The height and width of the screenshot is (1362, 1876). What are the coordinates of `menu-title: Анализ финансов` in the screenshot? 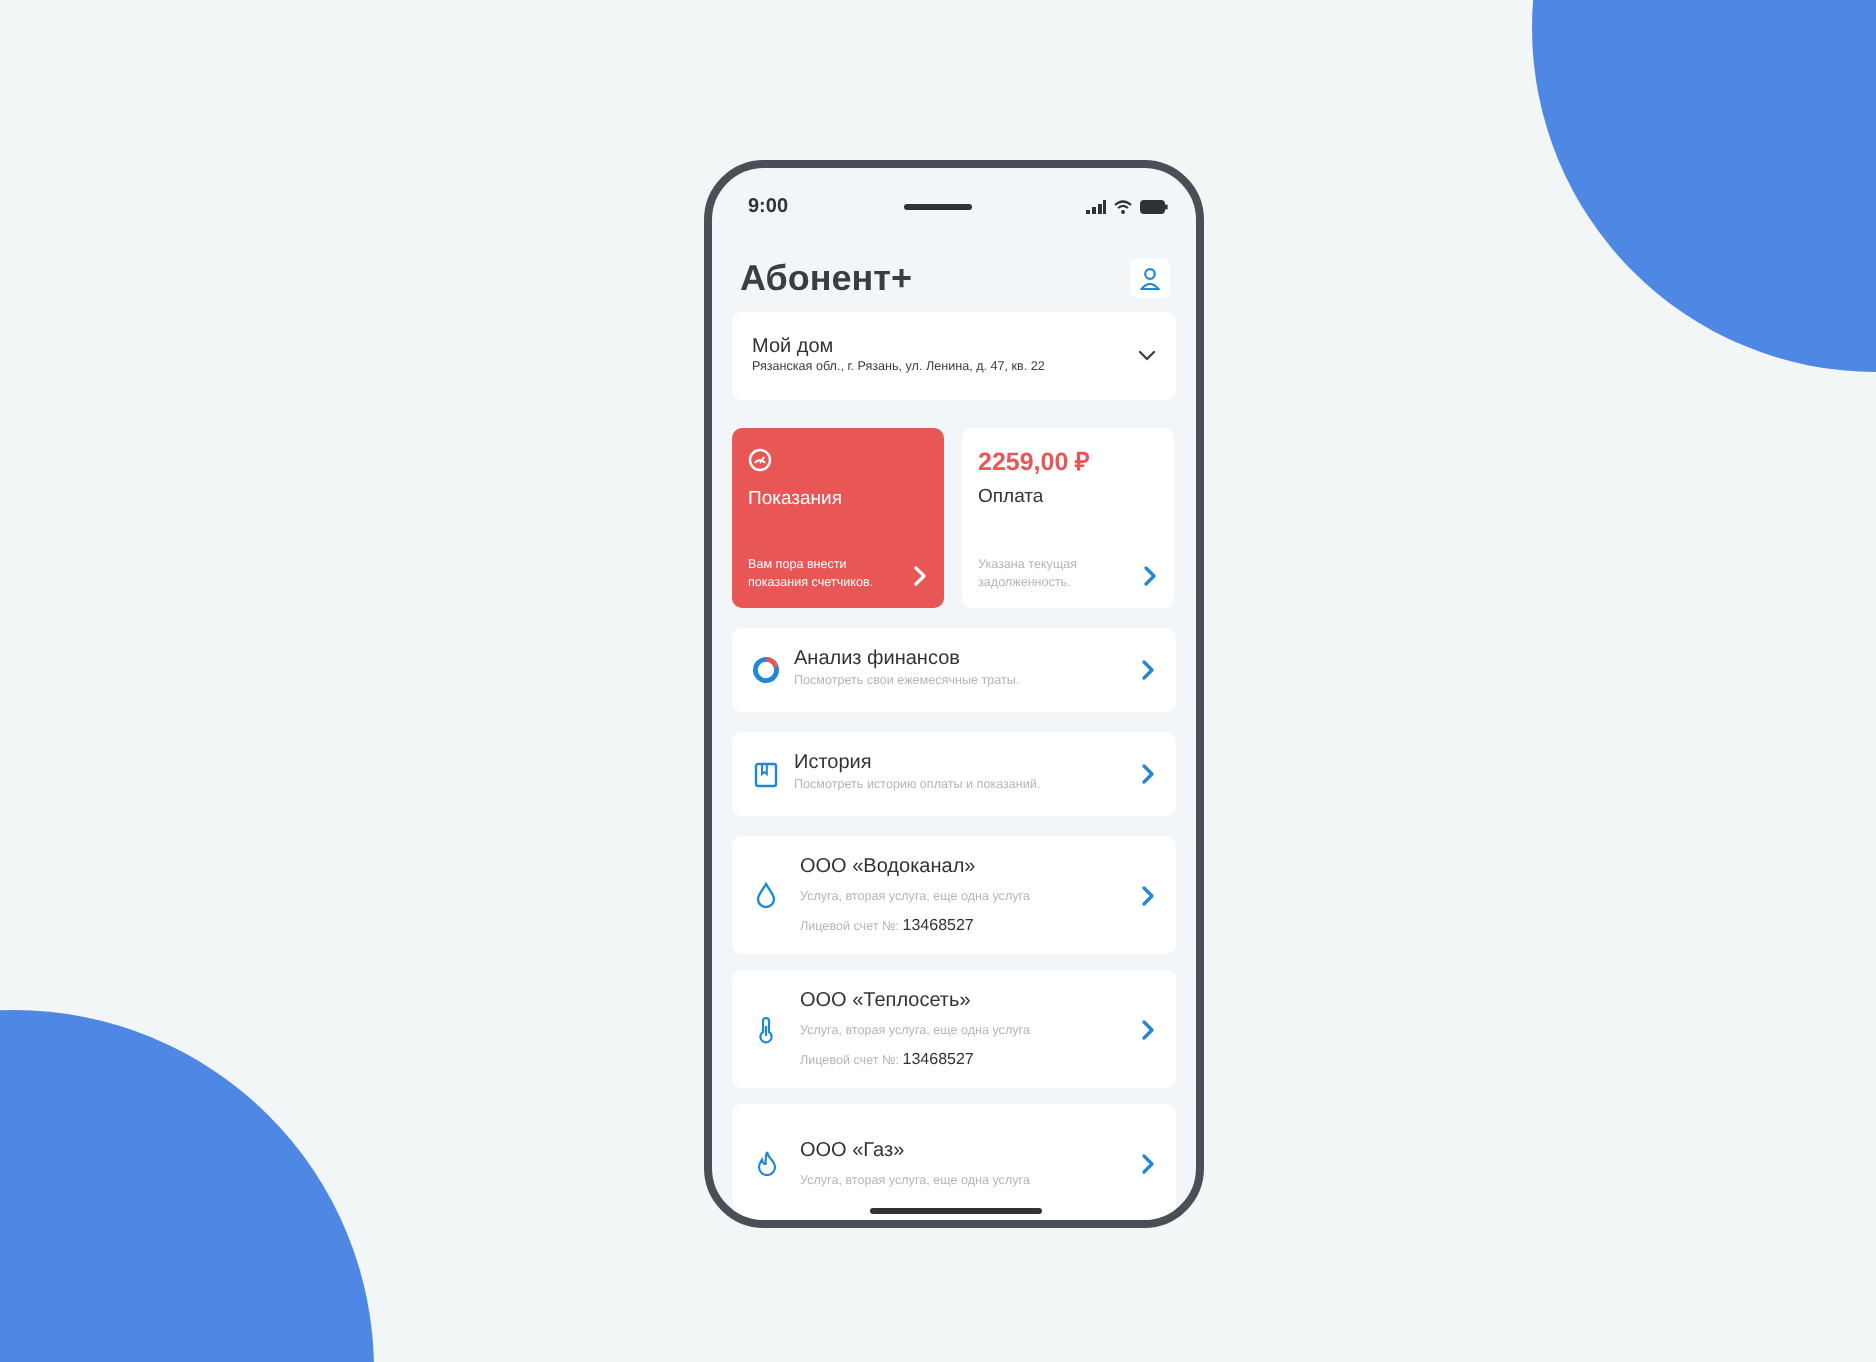 It's located at (878, 660).